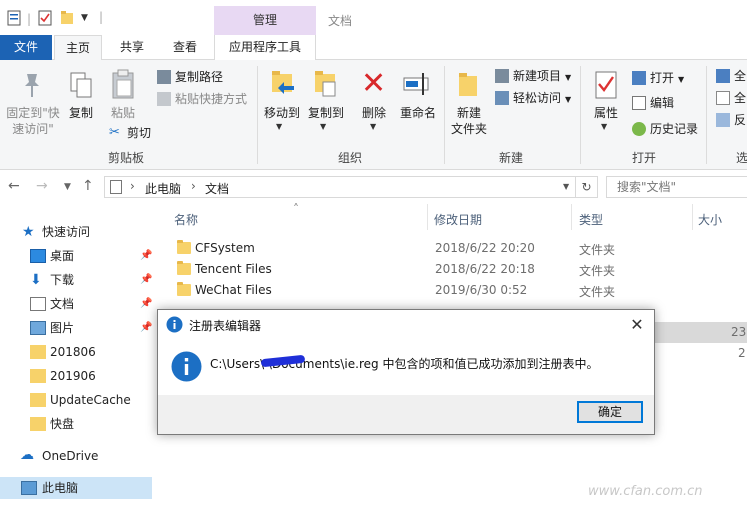  What do you see at coordinates (27, 455) in the screenshot?
I see `cloud-icon: ☁` at bounding box center [27, 455].